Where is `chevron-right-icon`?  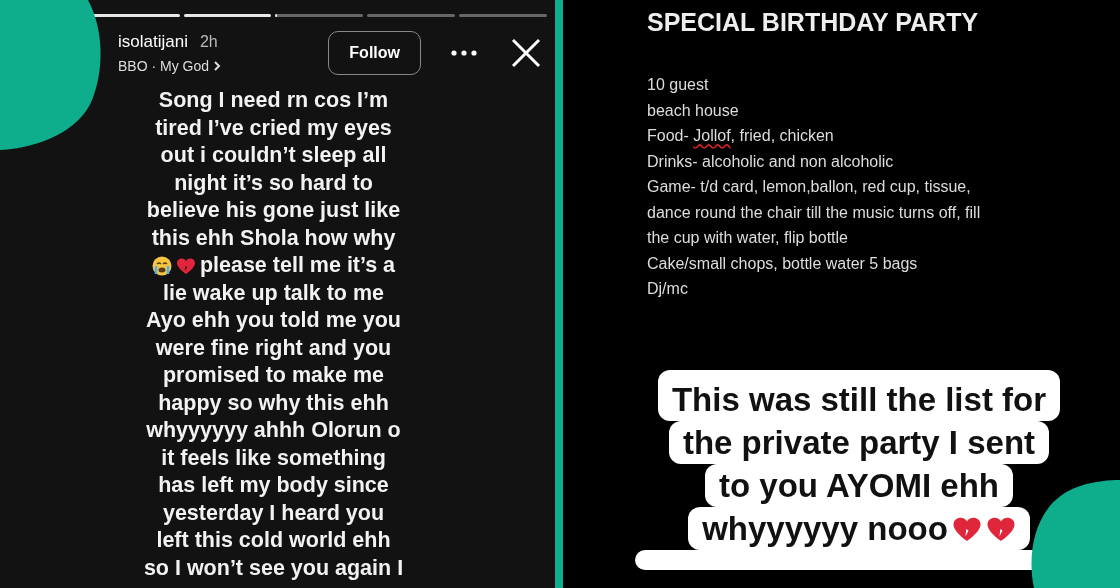 chevron-right-icon is located at coordinates (217, 66).